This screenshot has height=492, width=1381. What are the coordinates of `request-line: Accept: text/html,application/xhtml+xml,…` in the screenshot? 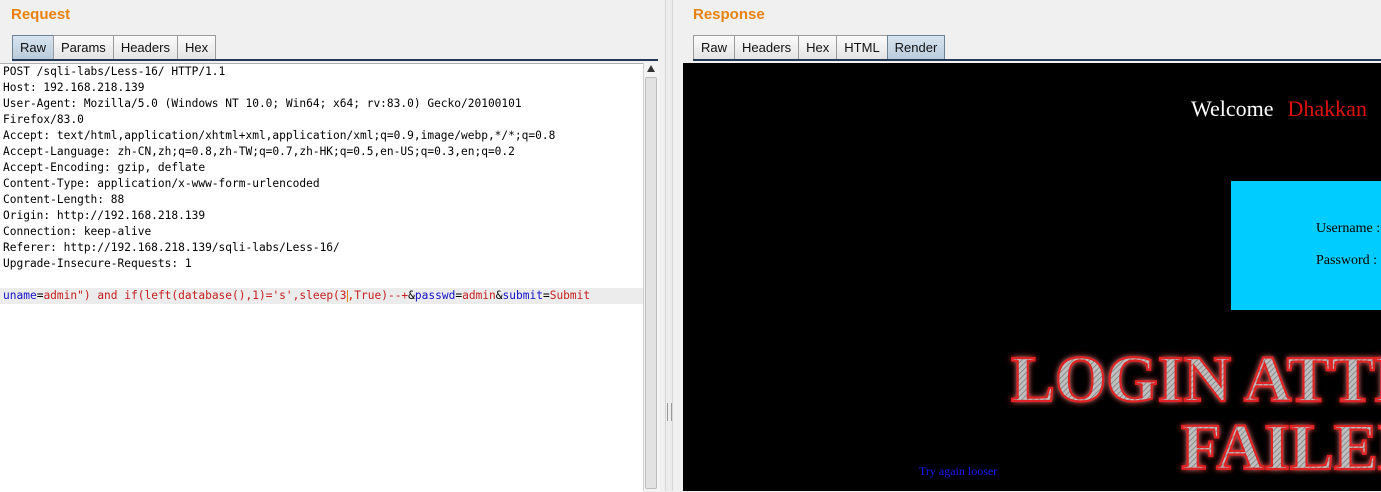 It's located at (279, 135).